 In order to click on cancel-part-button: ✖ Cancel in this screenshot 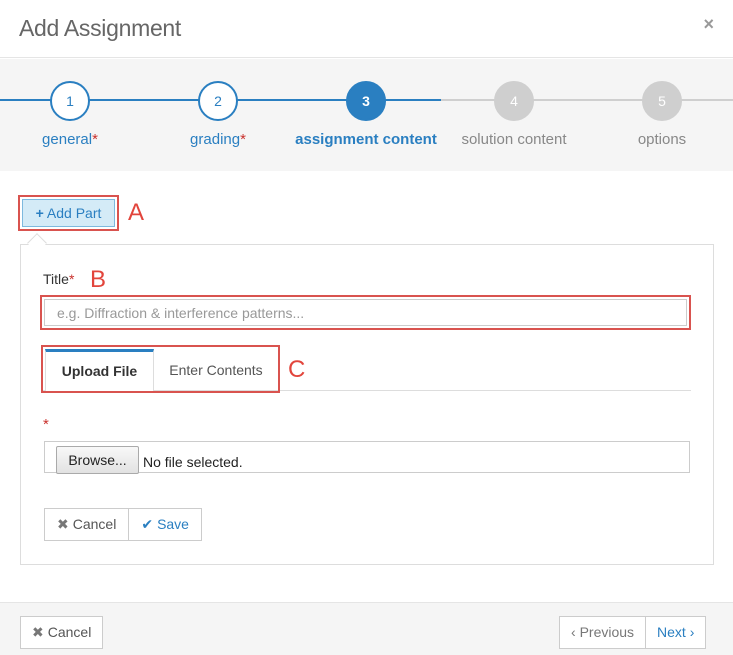, I will do `click(87, 524)`.